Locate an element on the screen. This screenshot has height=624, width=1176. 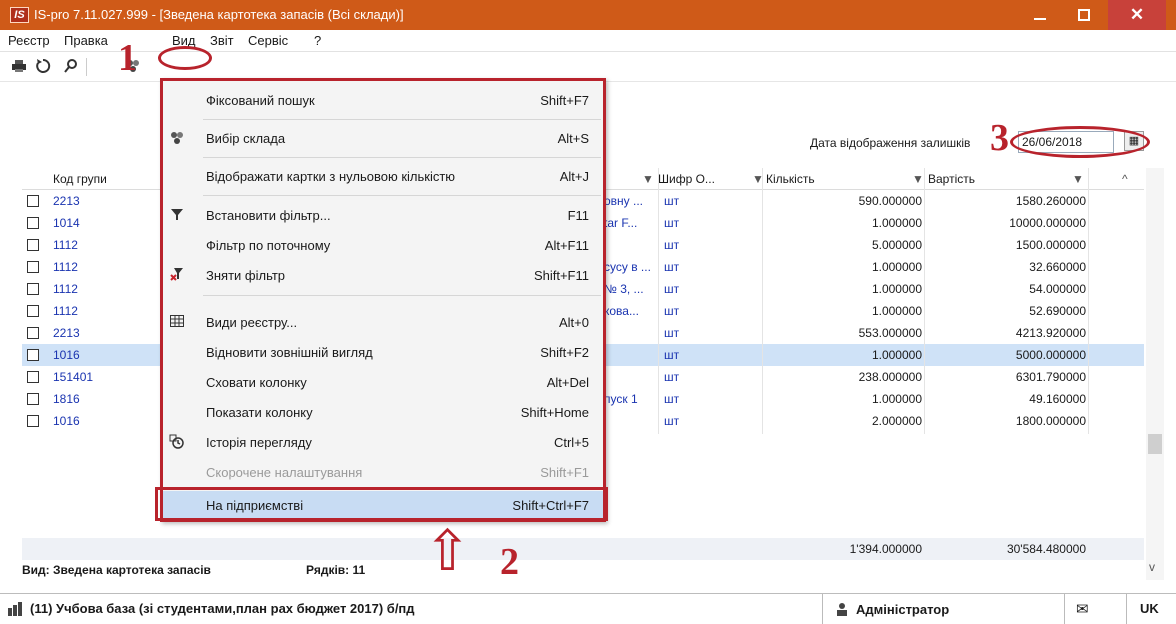
menu-item-set-filter: Встановити фільтр... F11 is located at coordinates (383, 216).